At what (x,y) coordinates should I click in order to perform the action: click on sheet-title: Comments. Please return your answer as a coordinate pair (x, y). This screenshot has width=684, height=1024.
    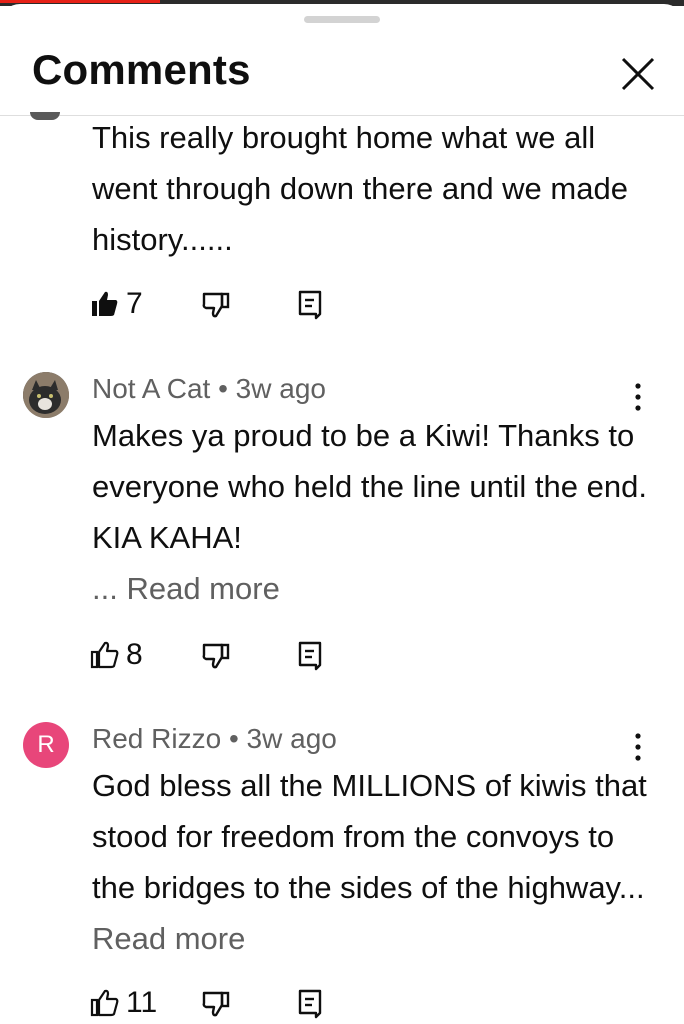
    Looking at the image, I should click on (141, 69).